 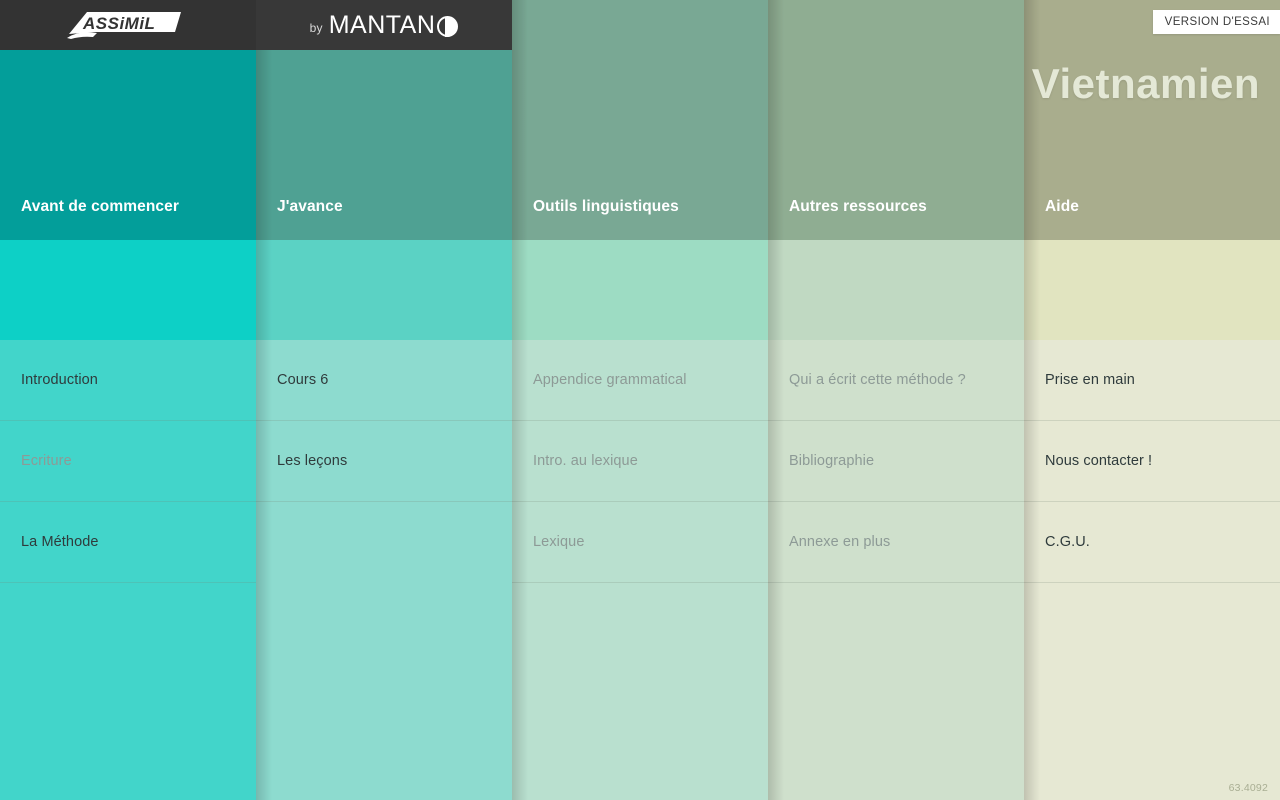 I want to click on list-item: C.G.U., so click(x=1152, y=542).